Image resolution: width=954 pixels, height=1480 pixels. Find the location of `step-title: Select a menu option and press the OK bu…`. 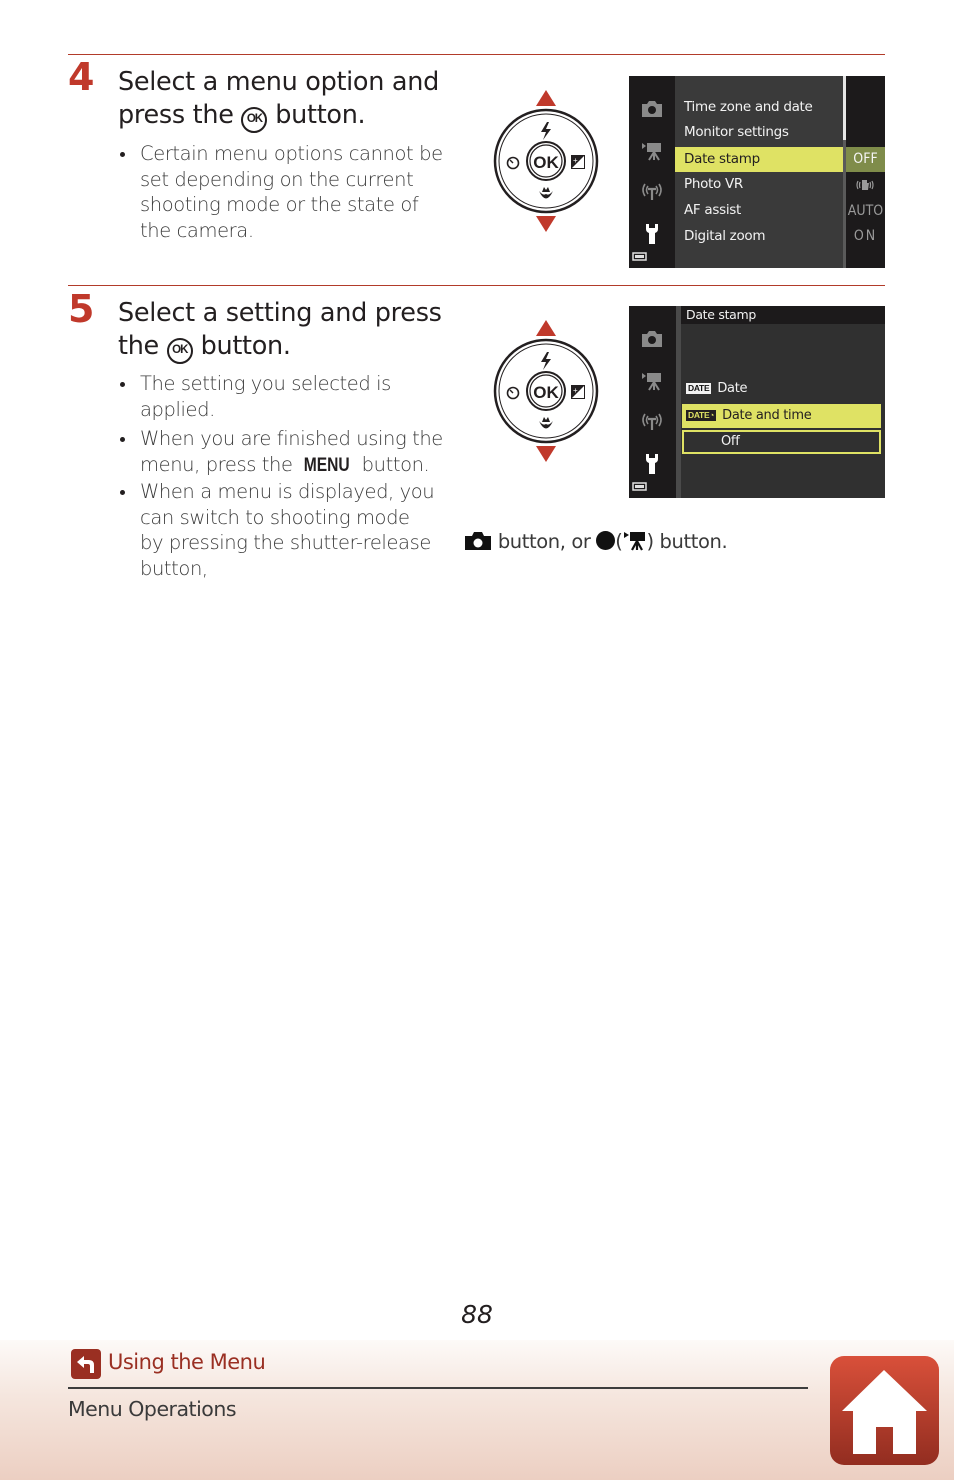

step-title: Select a menu option and press the OK bu… is located at coordinates (278, 99).